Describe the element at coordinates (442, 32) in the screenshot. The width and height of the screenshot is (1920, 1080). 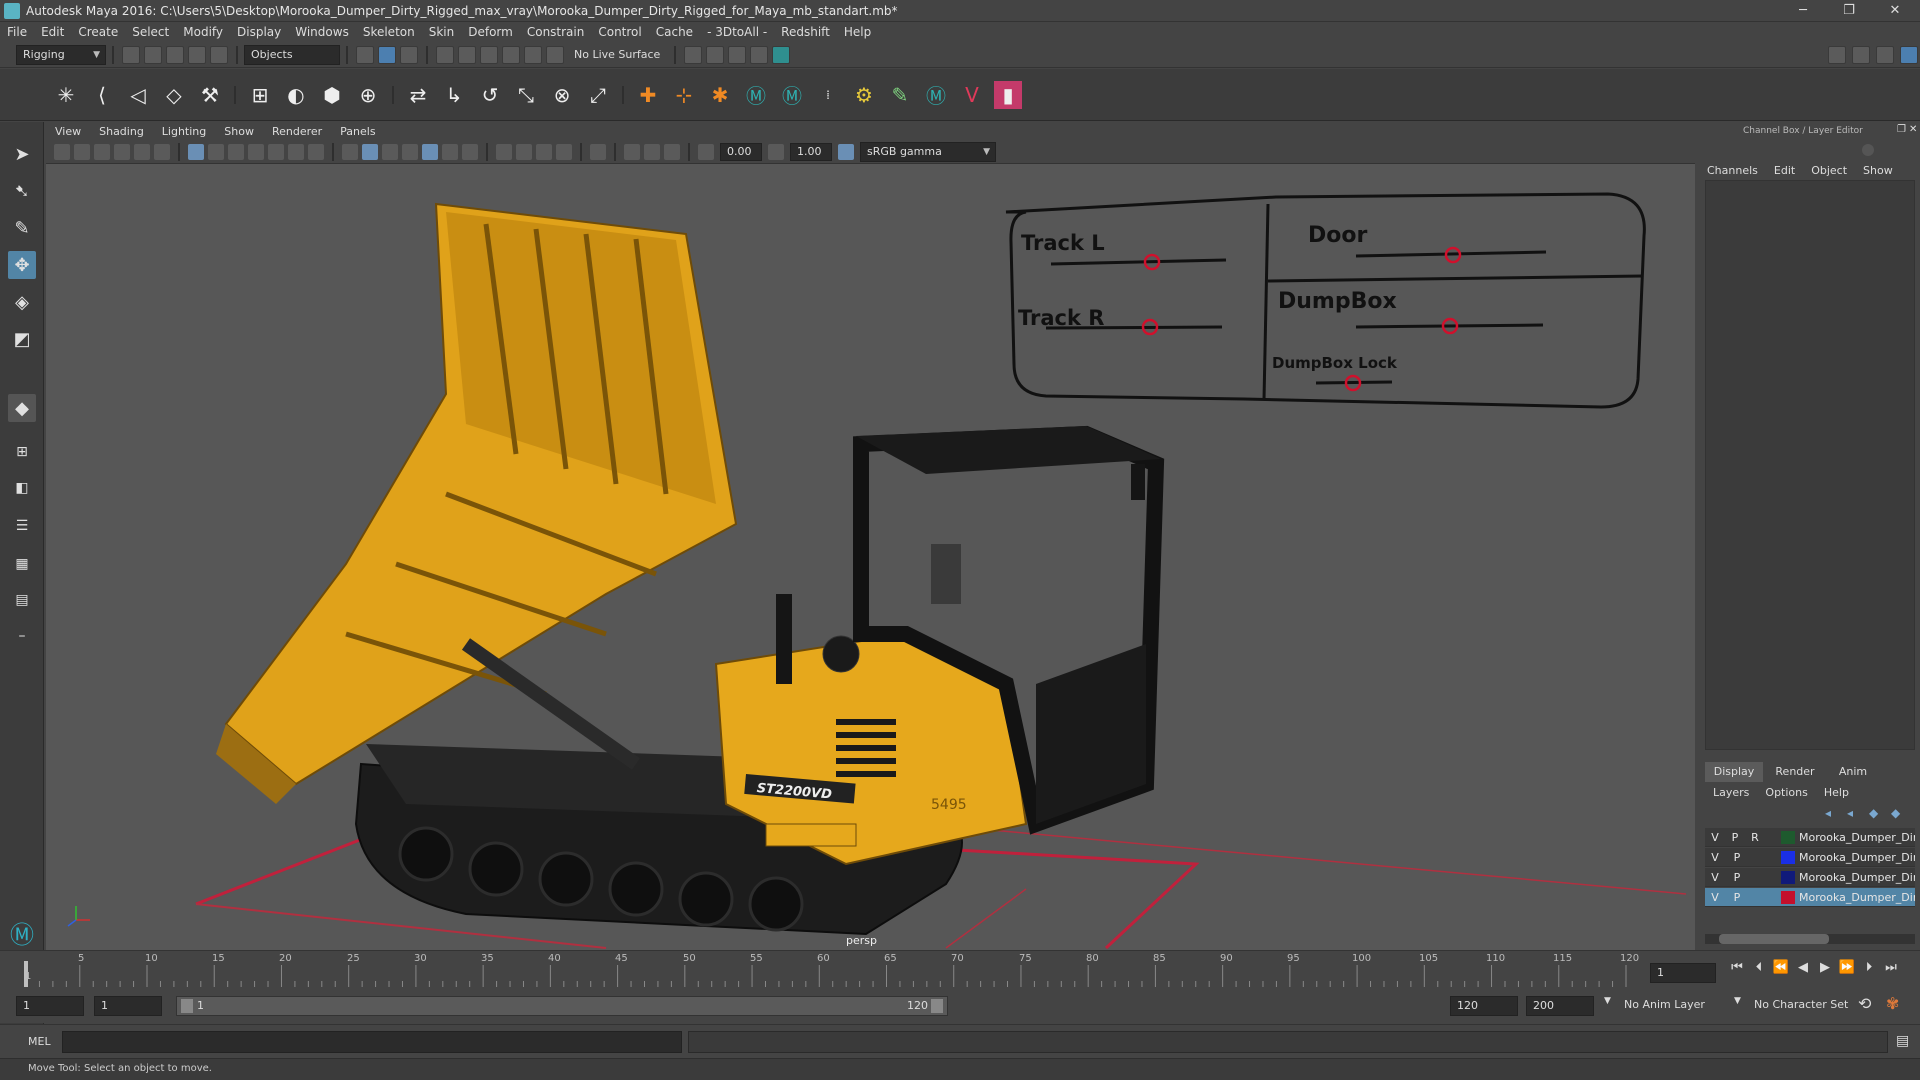
I see `menu-skin: Skin` at that location.